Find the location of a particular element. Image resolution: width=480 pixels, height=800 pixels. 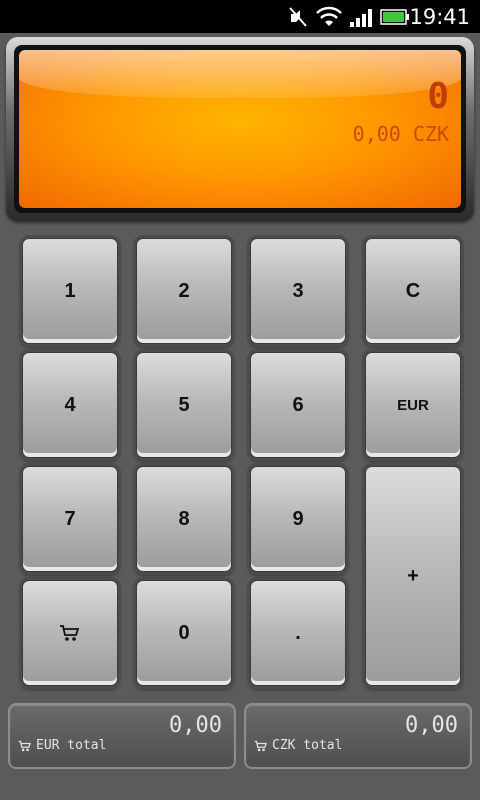

cart-button is located at coordinates (70, 633).